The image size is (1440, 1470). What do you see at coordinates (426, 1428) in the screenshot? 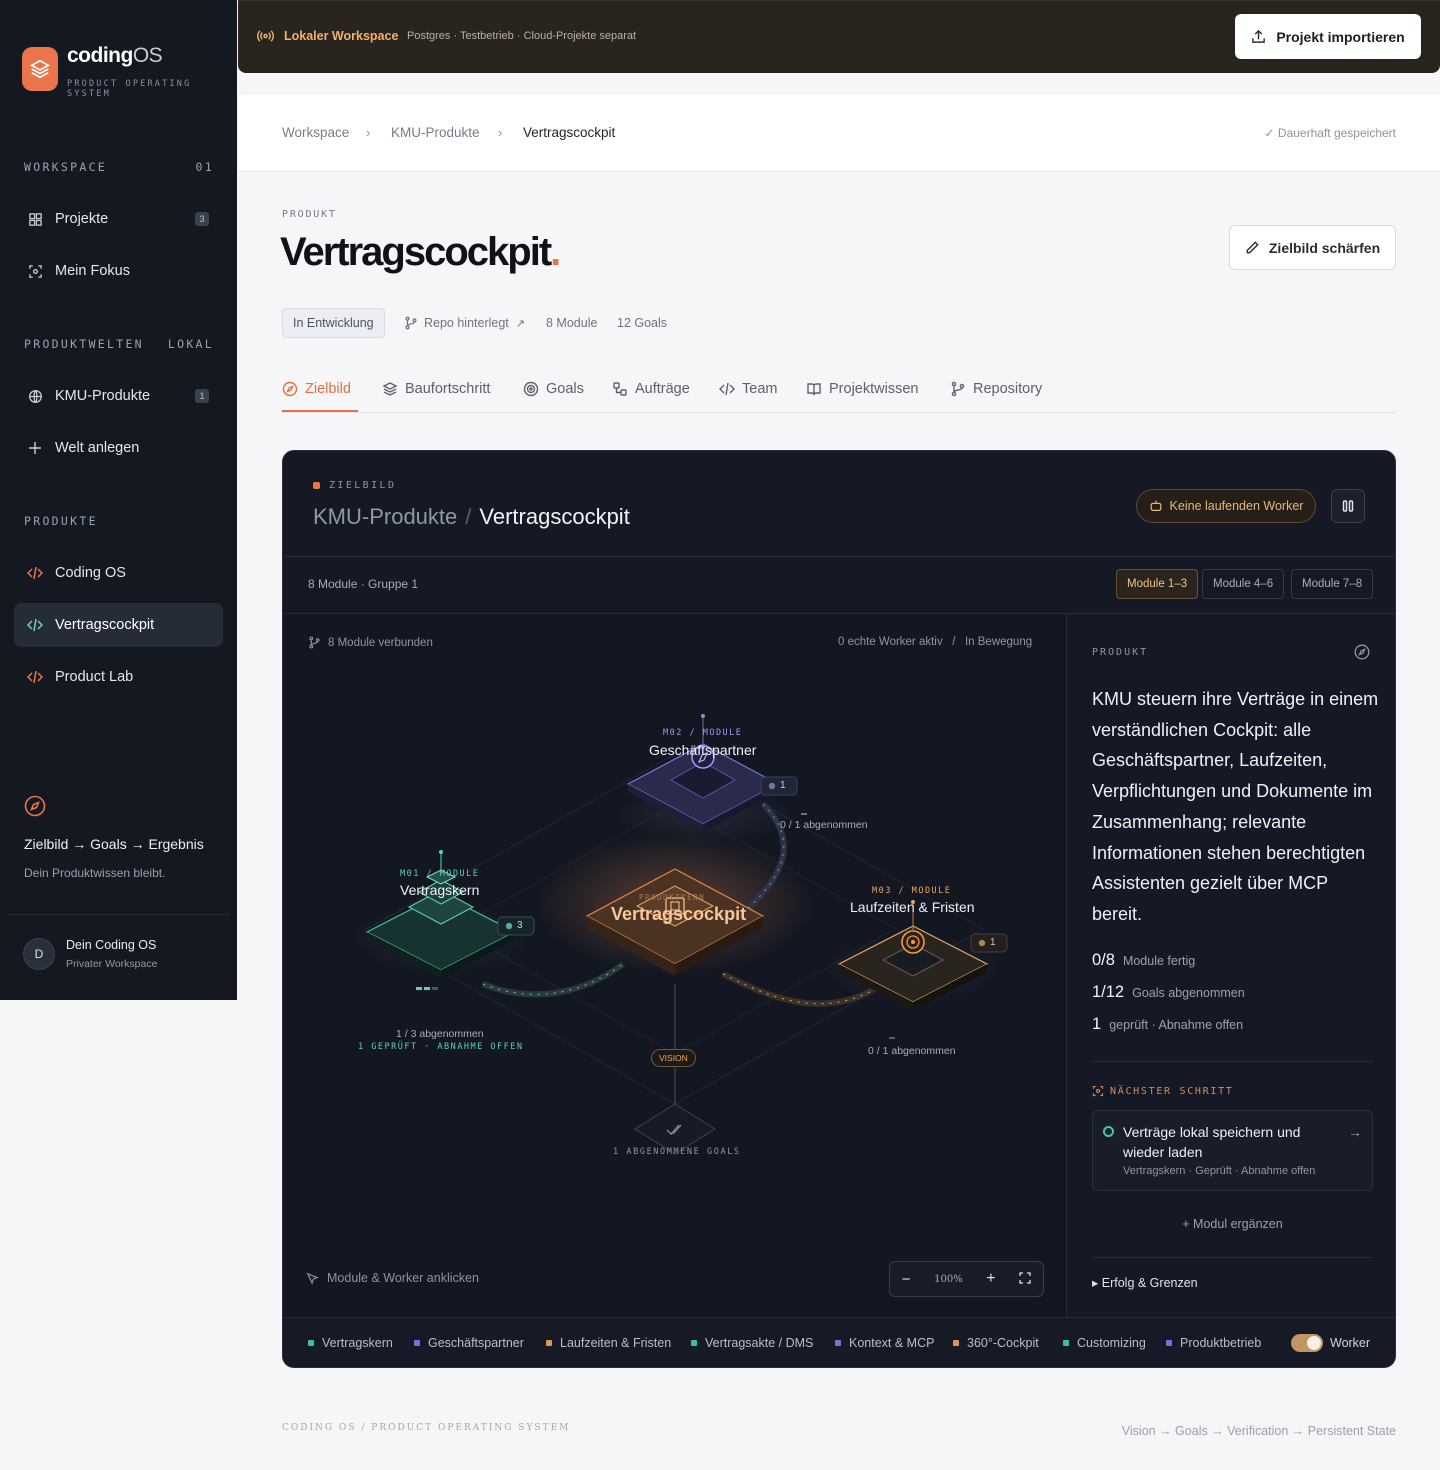
I see `footer-brand: CODING OS / PRODUCT OPERATING SYSTEM` at bounding box center [426, 1428].